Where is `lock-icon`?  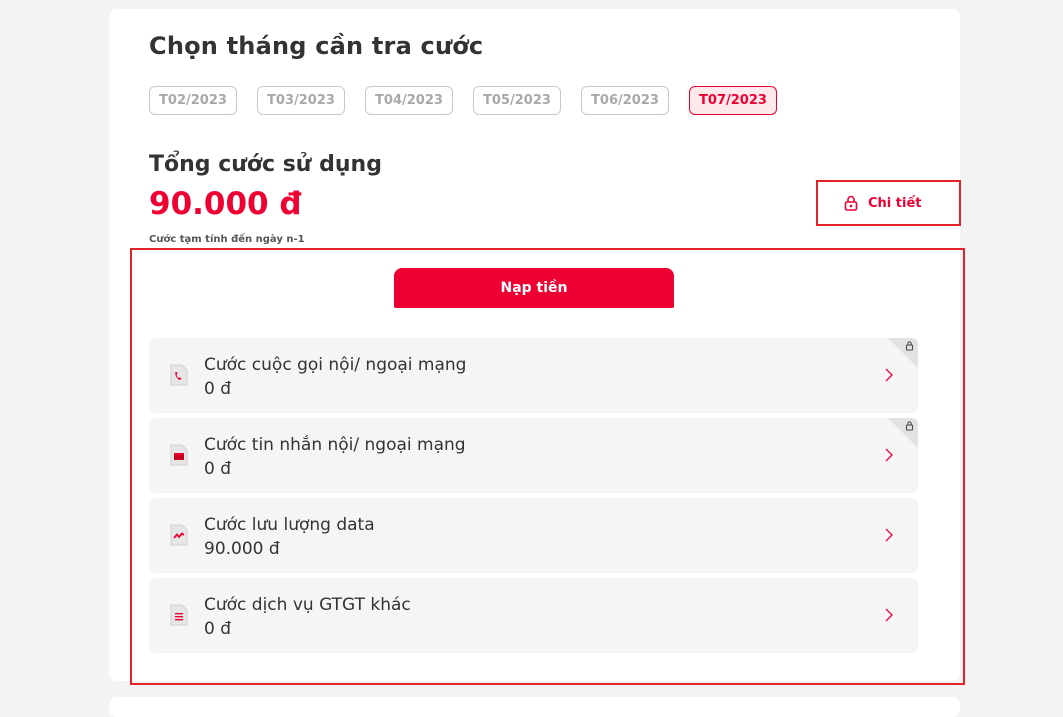
lock-icon is located at coordinates (851, 203).